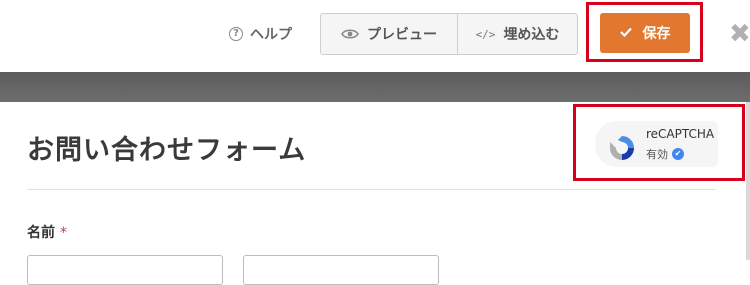 This screenshot has width=750, height=285. What do you see at coordinates (656, 34) in the screenshot?
I see `save-label: 保存` at bounding box center [656, 34].